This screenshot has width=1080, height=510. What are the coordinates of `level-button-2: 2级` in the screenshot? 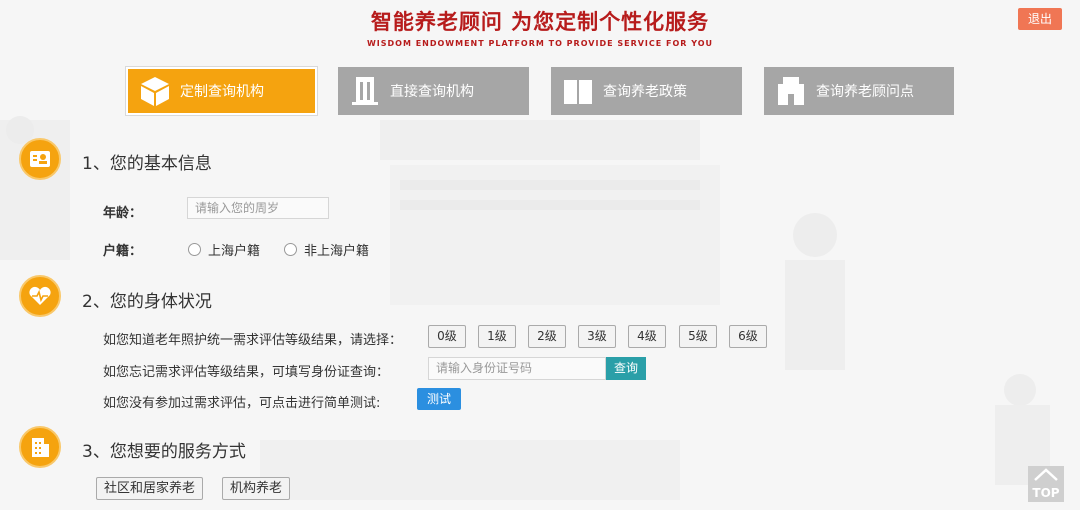 It's located at (547, 336).